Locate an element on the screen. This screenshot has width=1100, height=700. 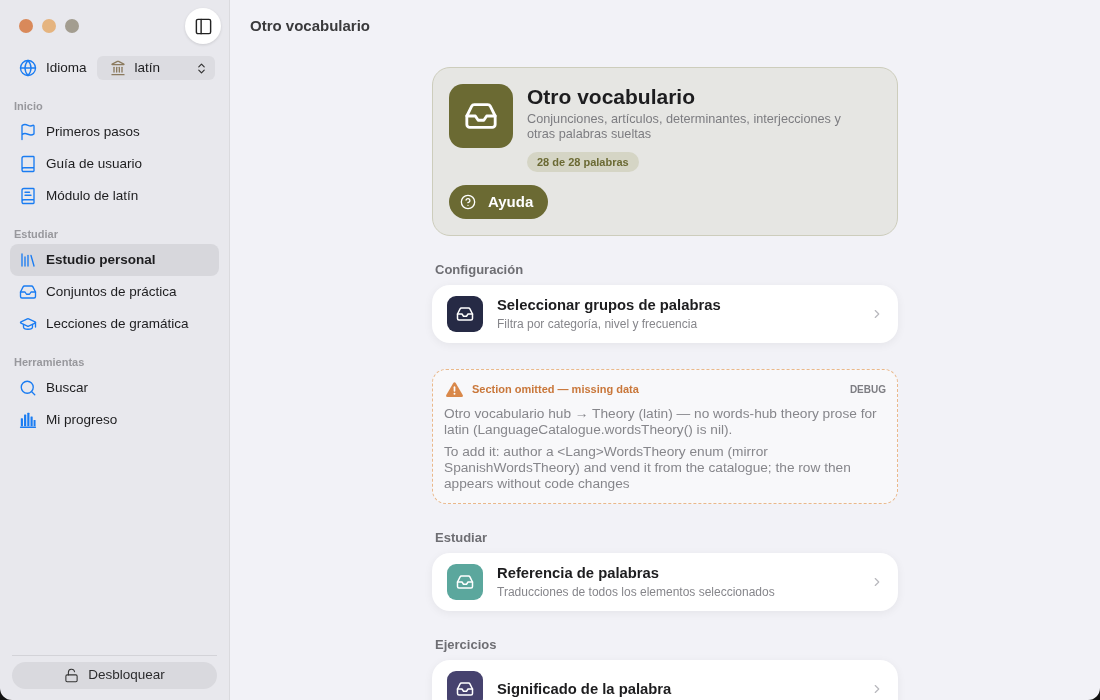
sidebar-item: Primeros pasos is located at coordinates (114, 132).